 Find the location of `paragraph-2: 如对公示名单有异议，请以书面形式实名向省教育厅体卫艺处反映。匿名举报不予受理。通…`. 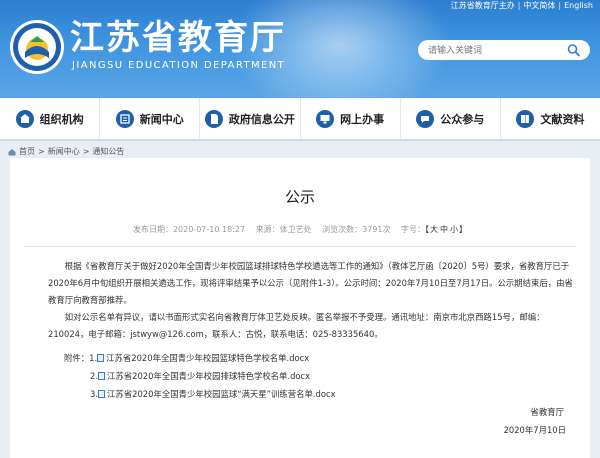

paragraph-2: 如对公示名单有异议，请以书面形式实名向省教育厅体卫艺处反映。匿名举报不予受理。通… is located at coordinates (296, 325).